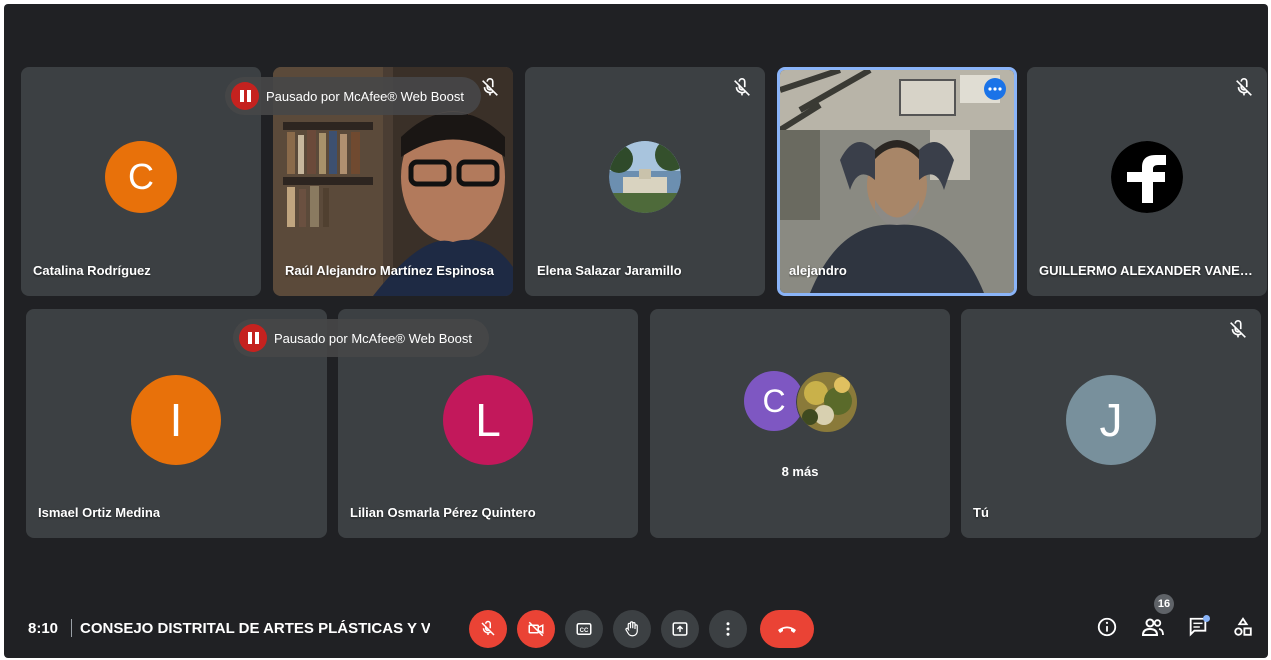 The height and width of the screenshot is (660, 1271). Describe the element at coordinates (1206, 618) in the screenshot. I see `notification-dot` at that location.